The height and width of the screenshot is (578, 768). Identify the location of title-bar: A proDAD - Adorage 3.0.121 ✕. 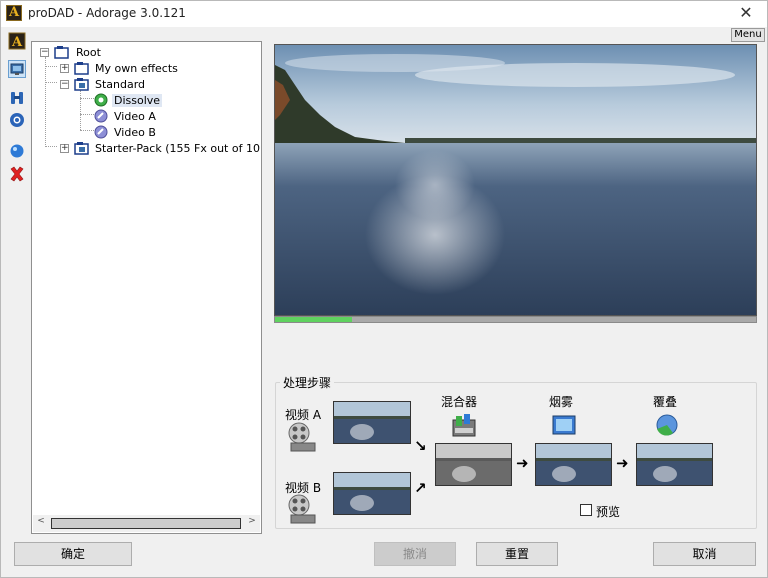
(384, 14).